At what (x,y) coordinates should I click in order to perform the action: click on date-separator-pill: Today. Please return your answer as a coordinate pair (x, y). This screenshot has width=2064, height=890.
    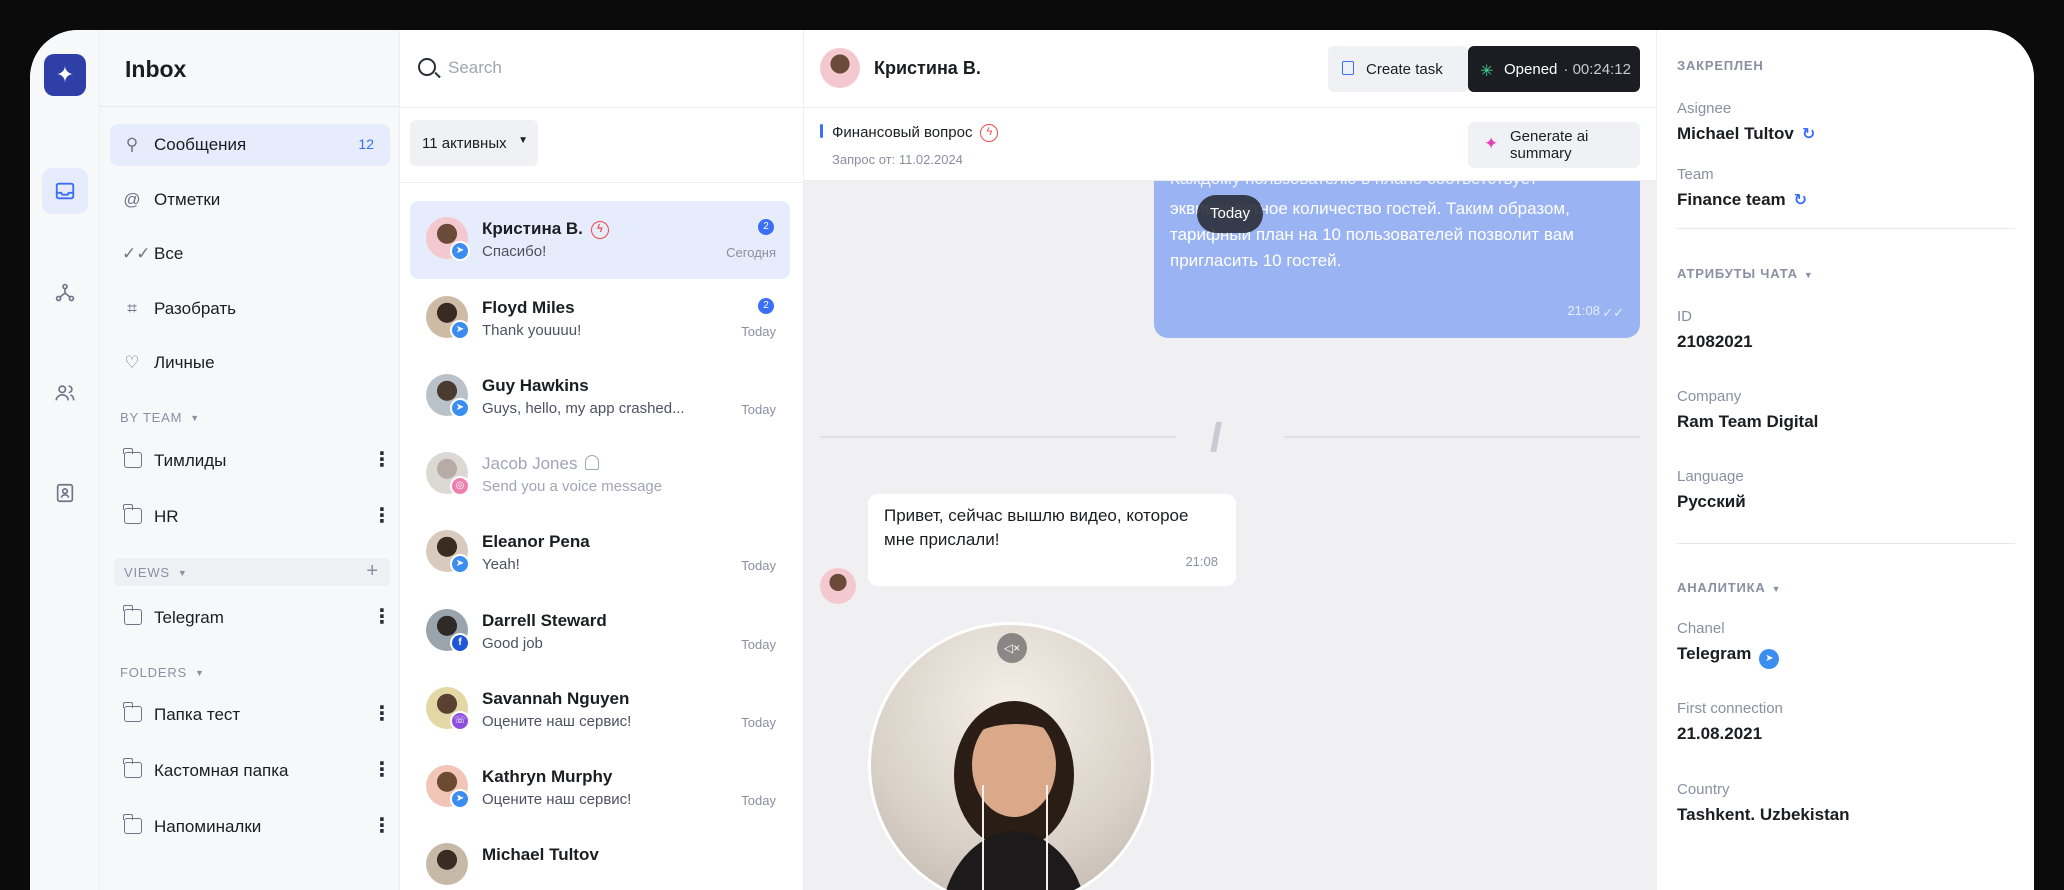
    Looking at the image, I should click on (1230, 214).